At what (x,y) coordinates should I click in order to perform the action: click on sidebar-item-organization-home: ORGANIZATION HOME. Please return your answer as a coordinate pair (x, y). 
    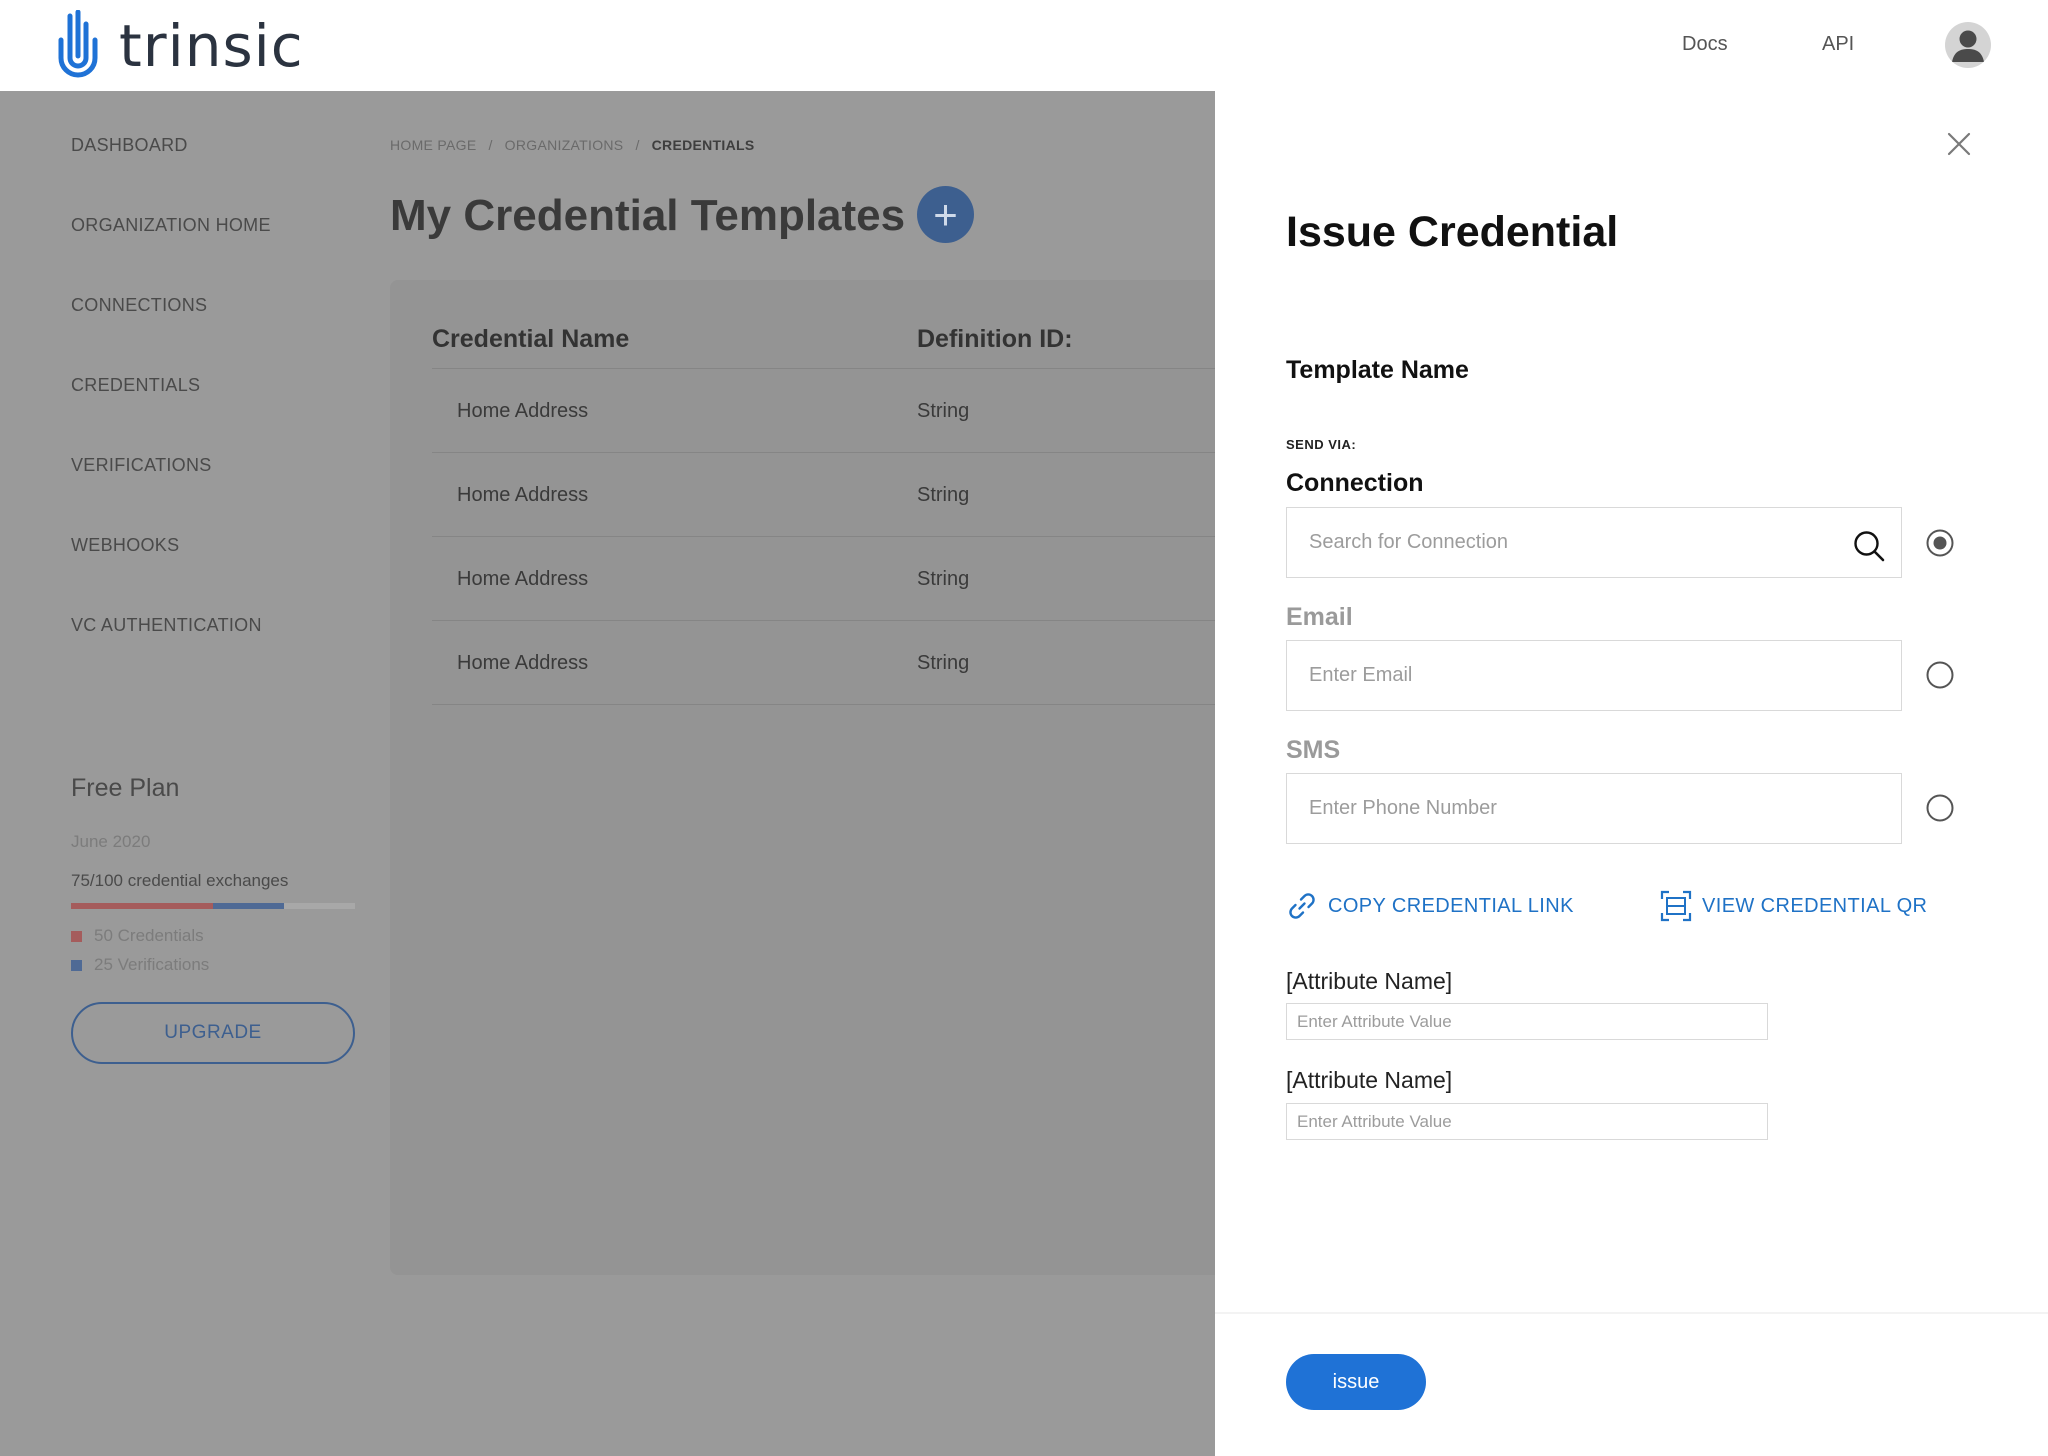
    Looking at the image, I should click on (171, 225).